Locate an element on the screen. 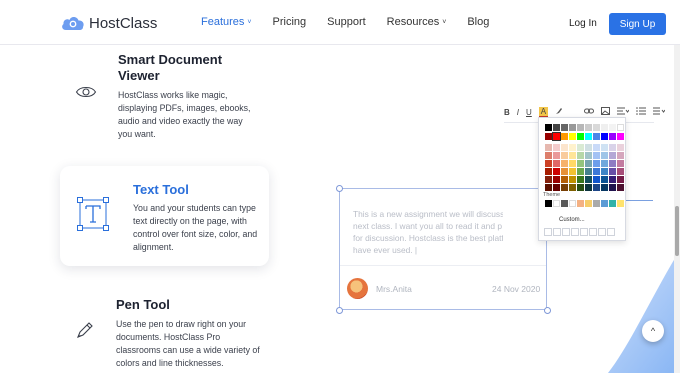 This screenshot has height=373, width=680. scrollbar-thumb is located at coordinates (677, 231).